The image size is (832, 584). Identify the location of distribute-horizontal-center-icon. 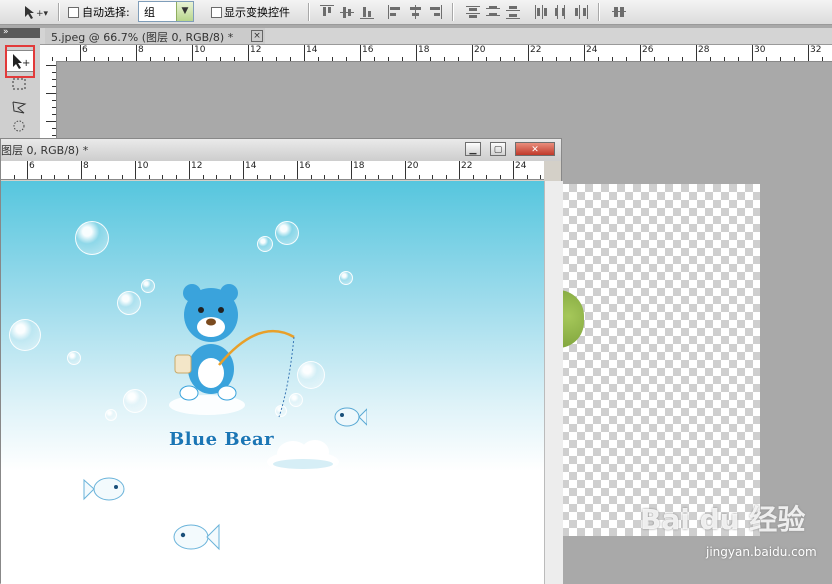
(561, 12).